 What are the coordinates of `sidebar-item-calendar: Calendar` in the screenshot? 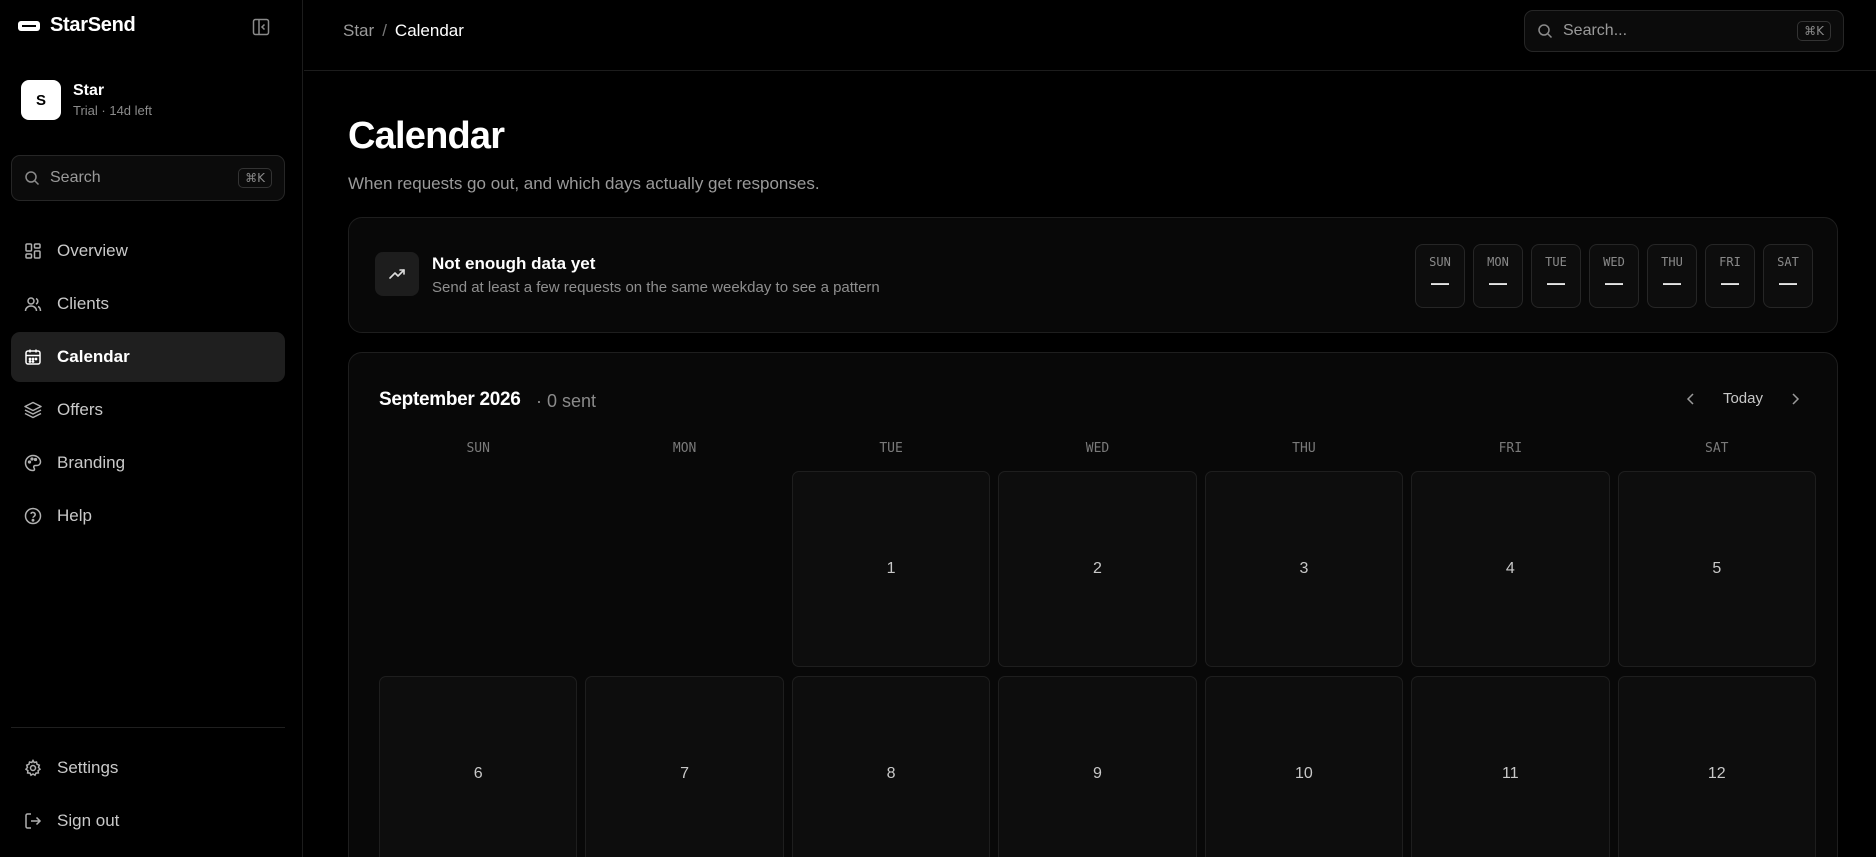 It's located at (148, 357).